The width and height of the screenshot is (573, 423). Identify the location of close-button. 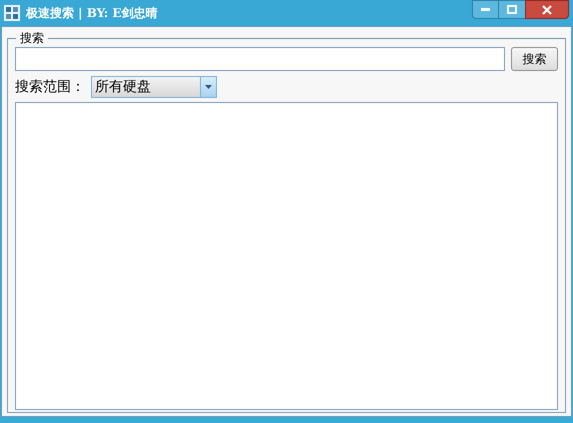
(547, 9).